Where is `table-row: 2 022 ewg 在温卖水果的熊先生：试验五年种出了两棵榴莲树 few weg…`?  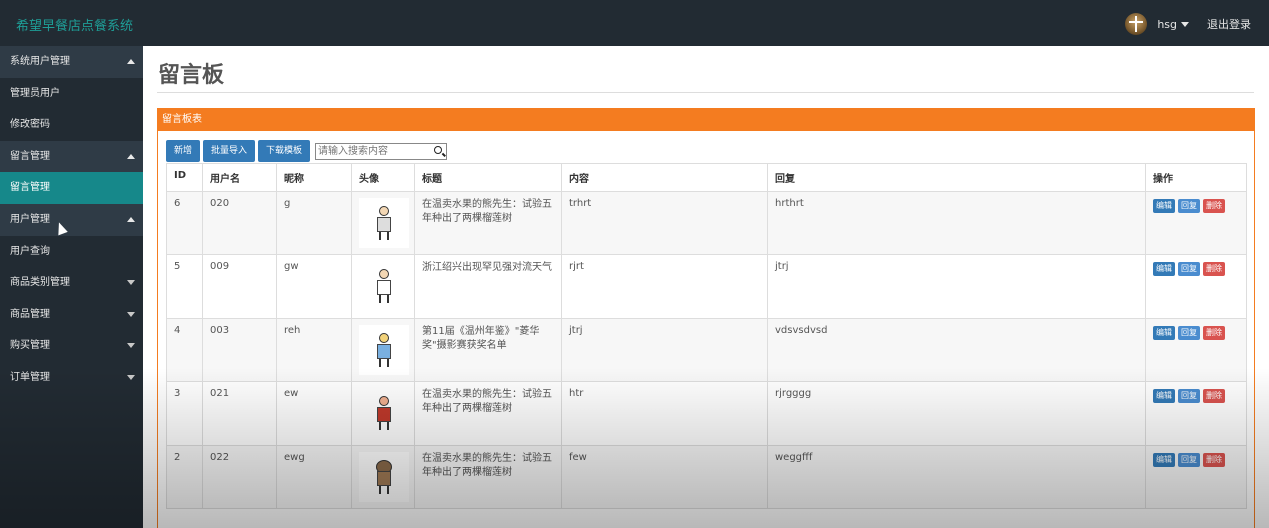 table-row: 2 022 ewg 在温卖水果的熊先生：试验五年种出了两棵榴莲树 few weg… is located at coordinates (706, 476).